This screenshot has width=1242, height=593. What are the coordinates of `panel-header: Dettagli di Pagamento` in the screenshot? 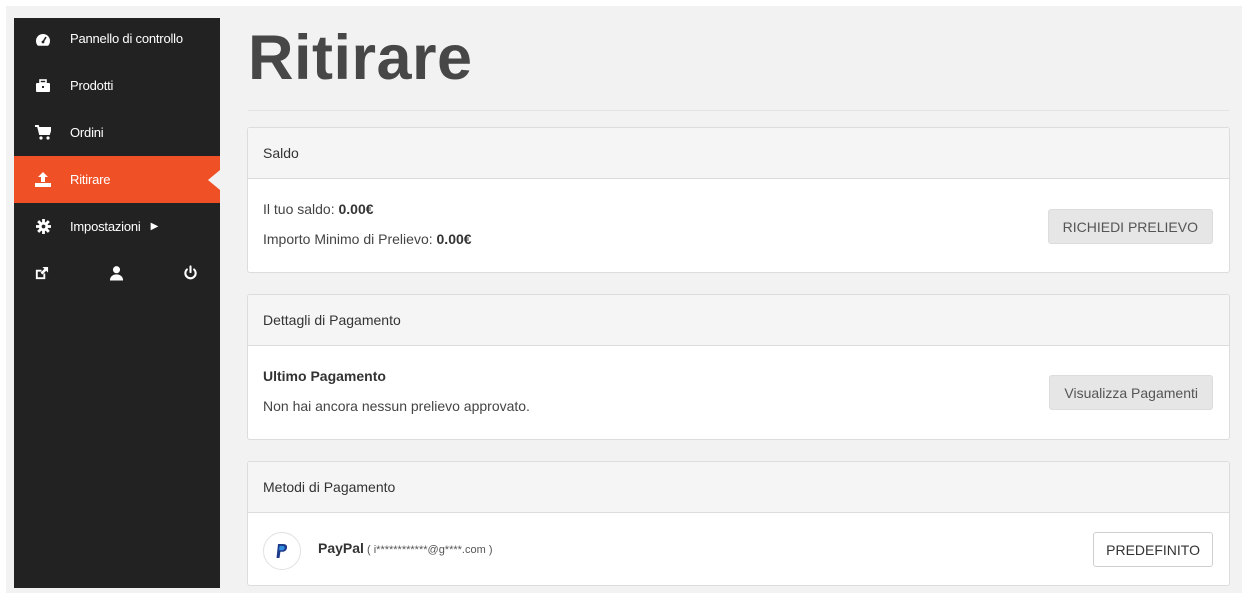 It's located at (738, 320).